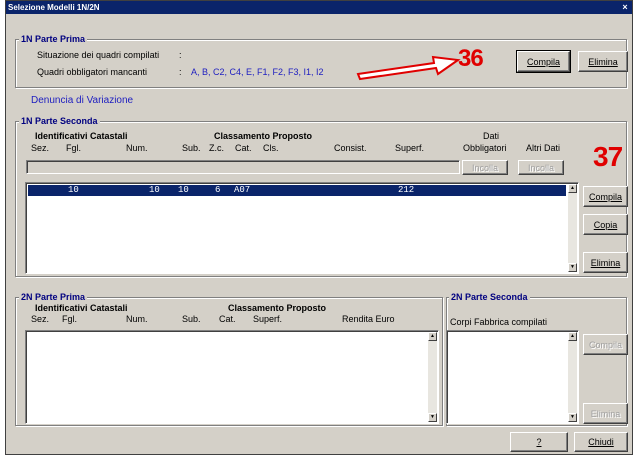 This screenshot has height=462, width=640. I want to click on scrollbar-2n-seconda: ▲ ▼, so click(572, 377).